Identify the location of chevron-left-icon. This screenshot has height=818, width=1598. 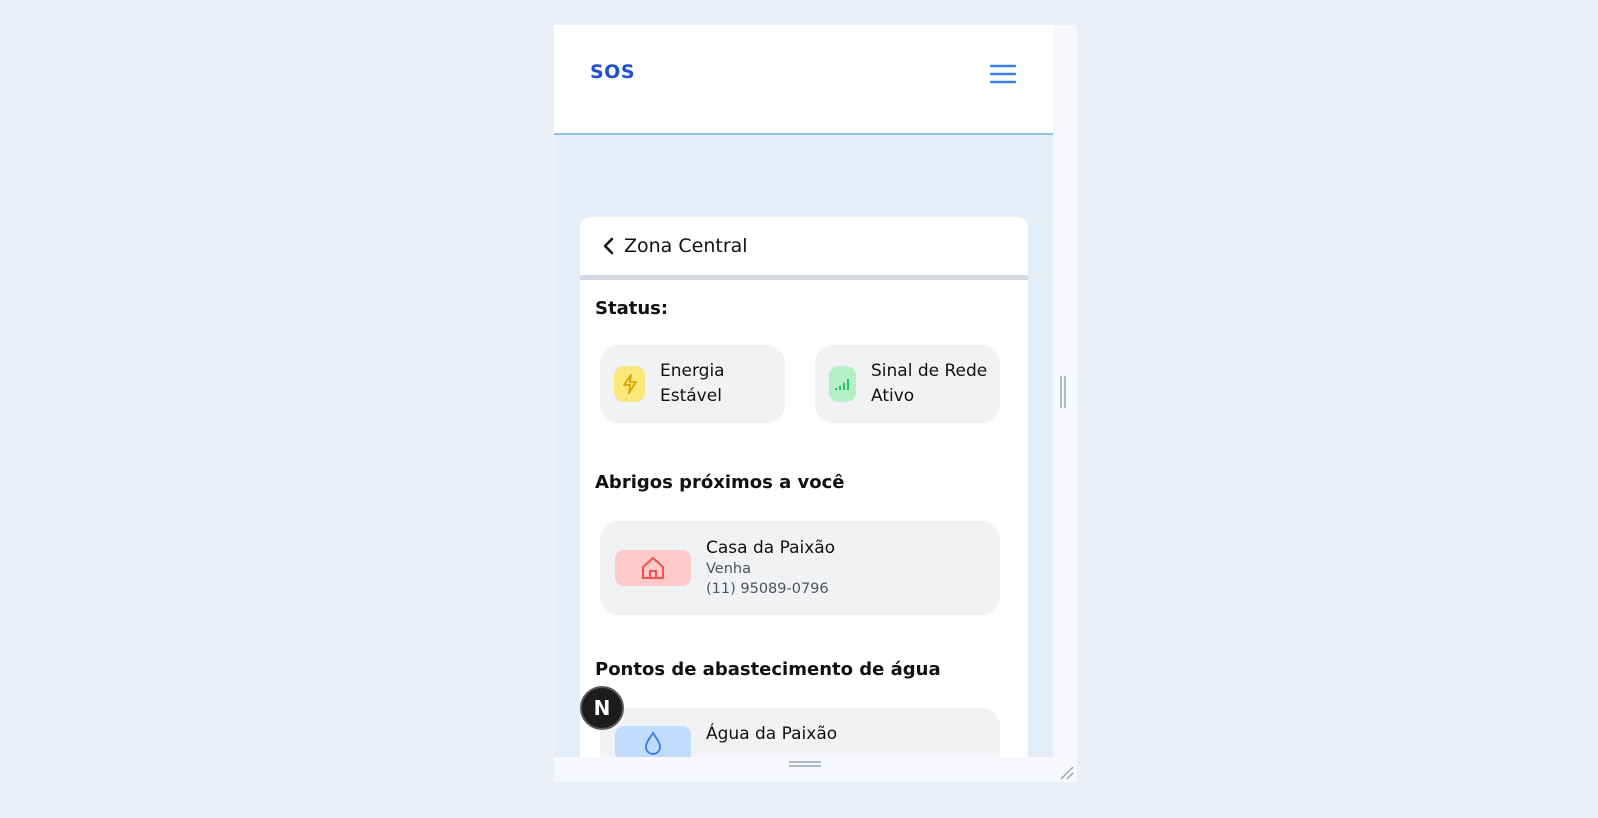
(610, 246).